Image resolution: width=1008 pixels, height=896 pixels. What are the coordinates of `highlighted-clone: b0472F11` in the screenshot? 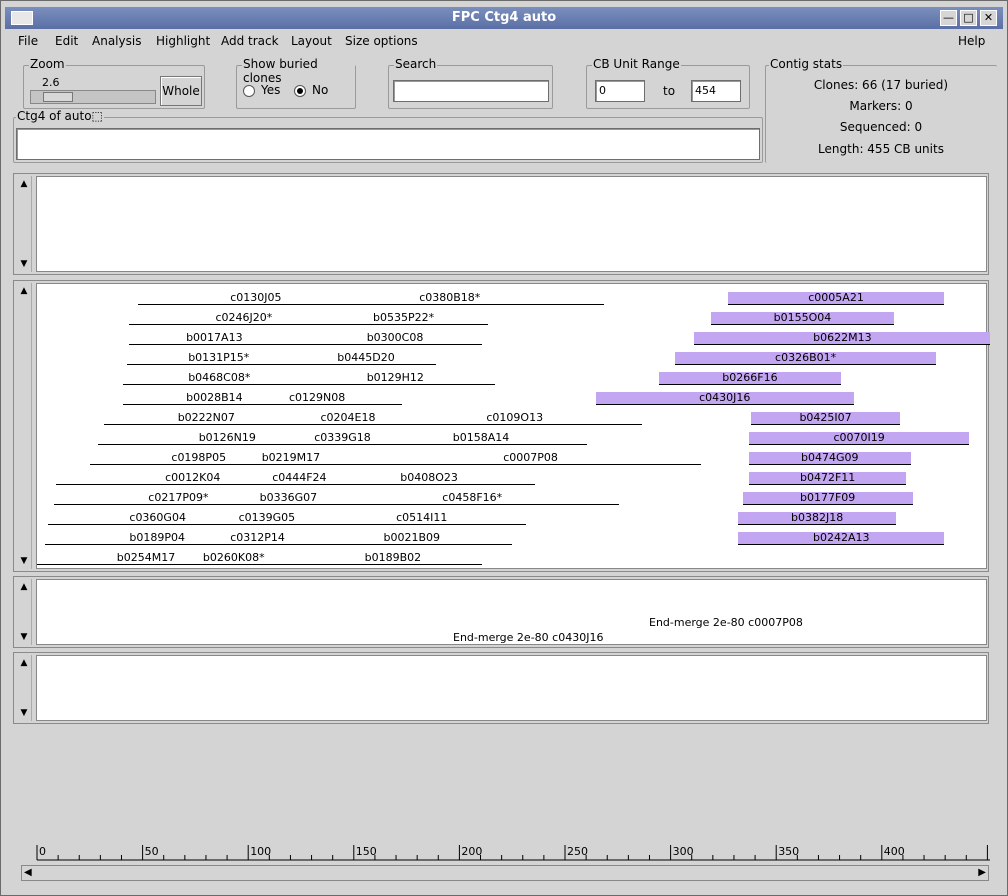 It's located at (827, 478).